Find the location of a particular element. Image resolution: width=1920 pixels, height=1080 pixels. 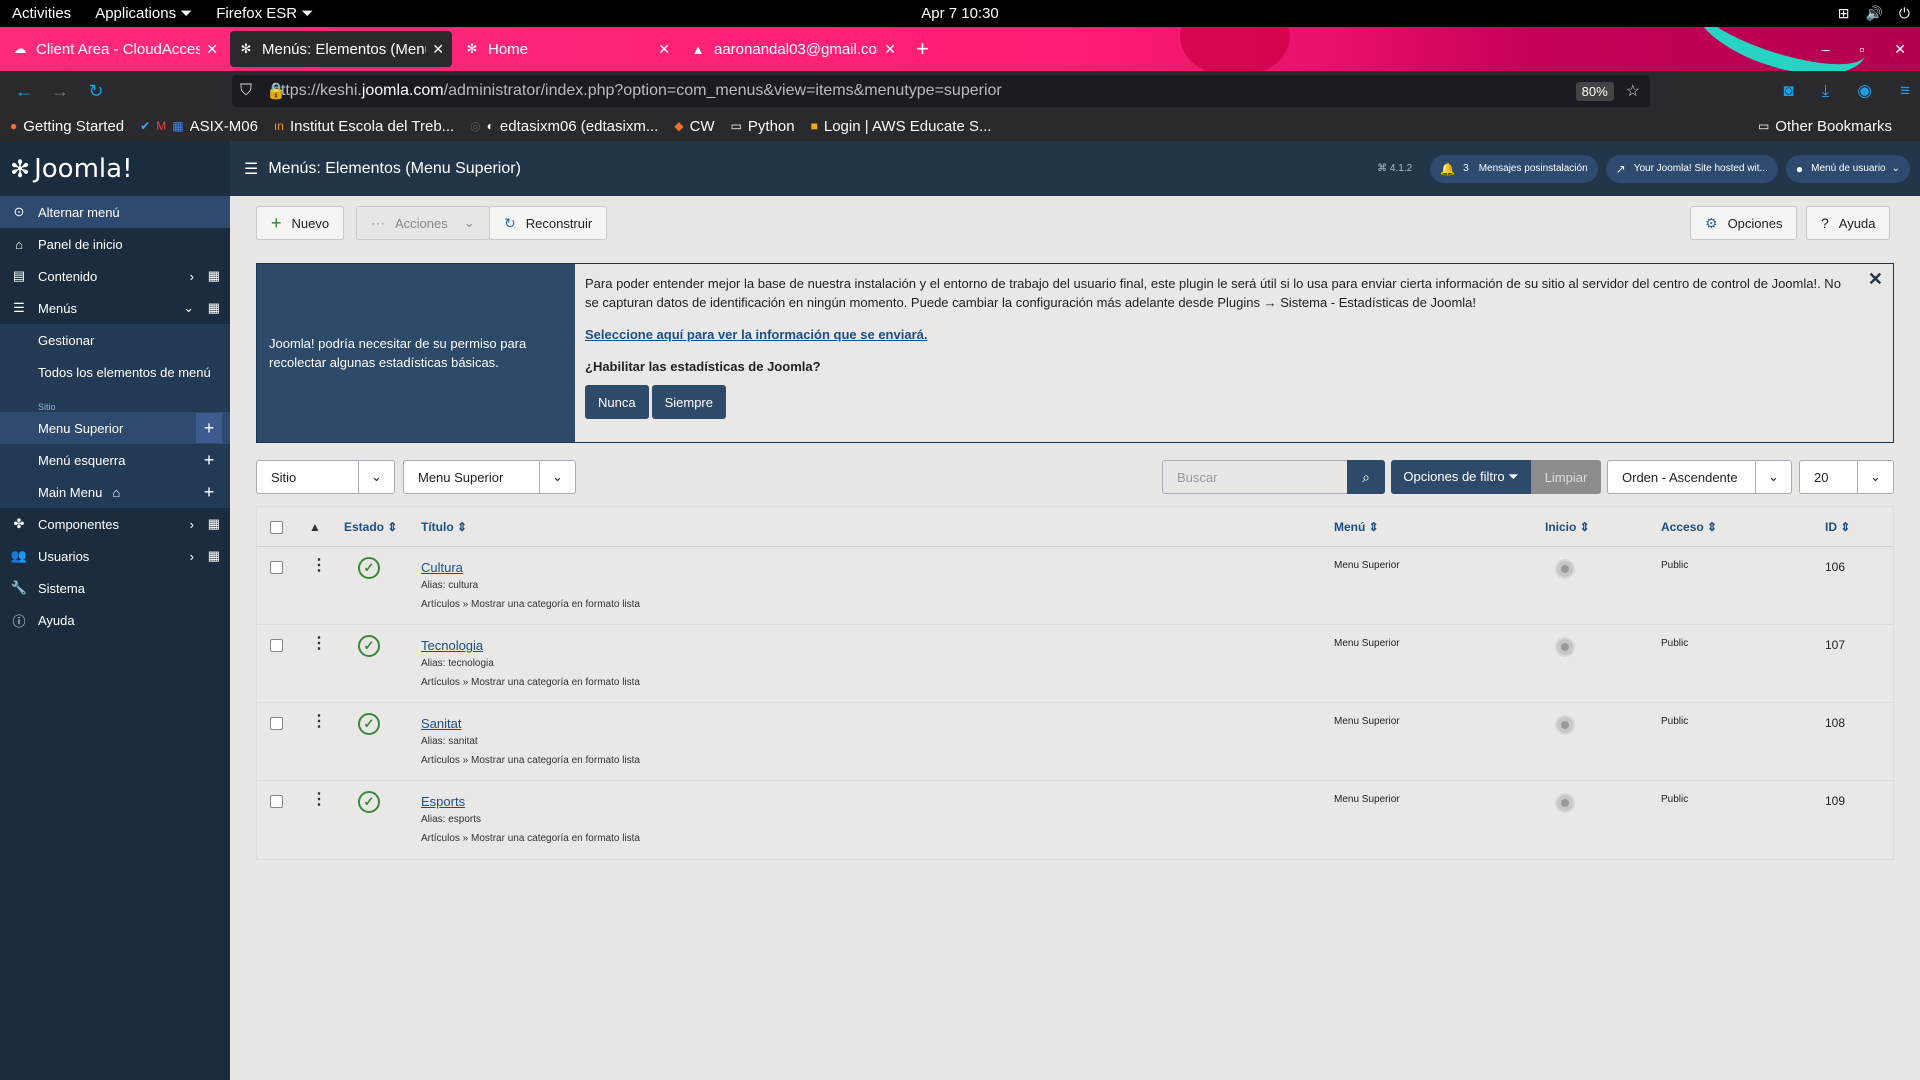

menu-select: Menu Superior ⌄ is located at coordinates (489, 477).